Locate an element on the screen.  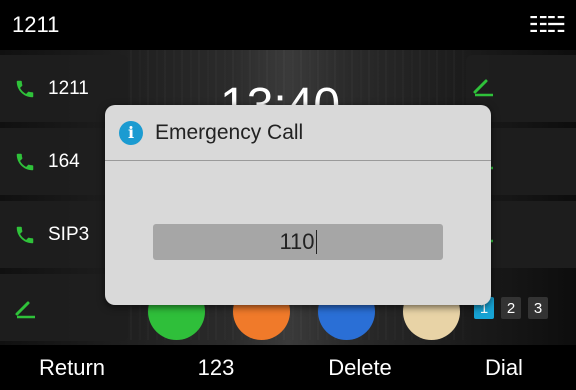
delete-button: Delete is located at coordinates (360, 367).